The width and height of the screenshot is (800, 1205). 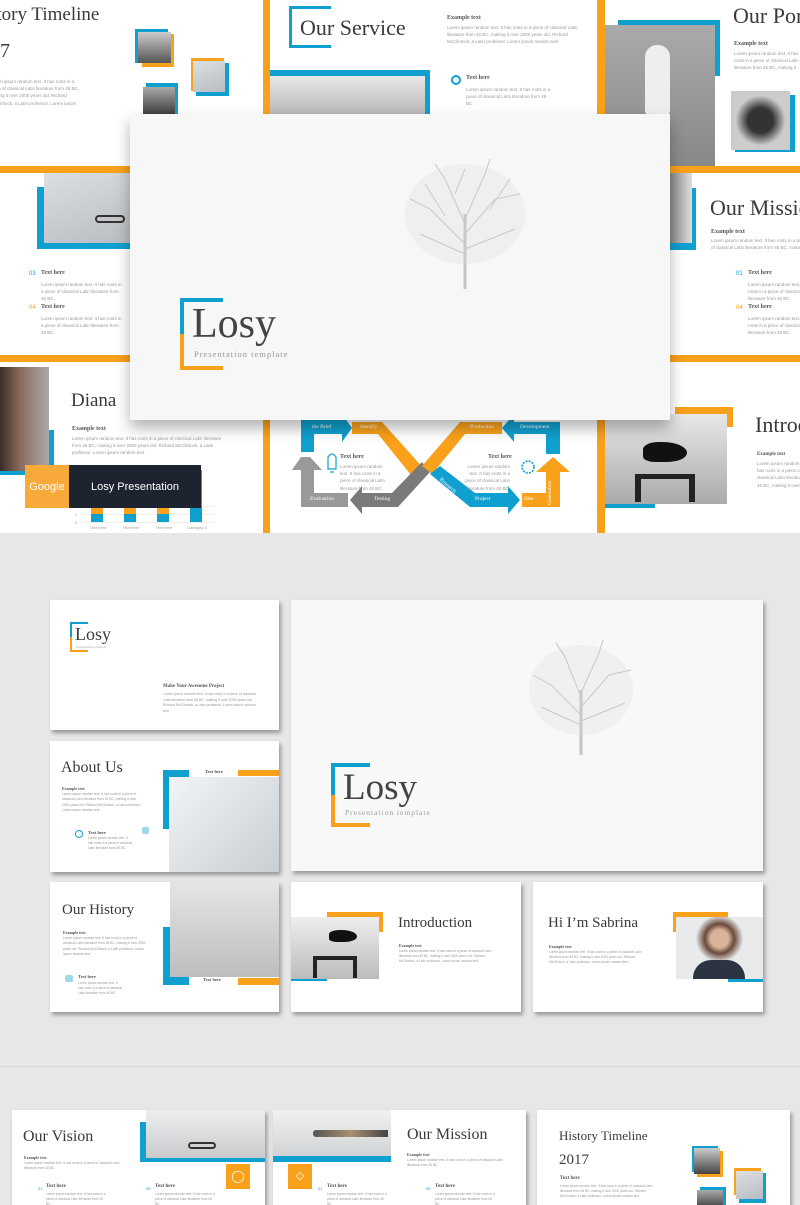 I want to click on label-identify: Identify, so click(x=369, y=427).